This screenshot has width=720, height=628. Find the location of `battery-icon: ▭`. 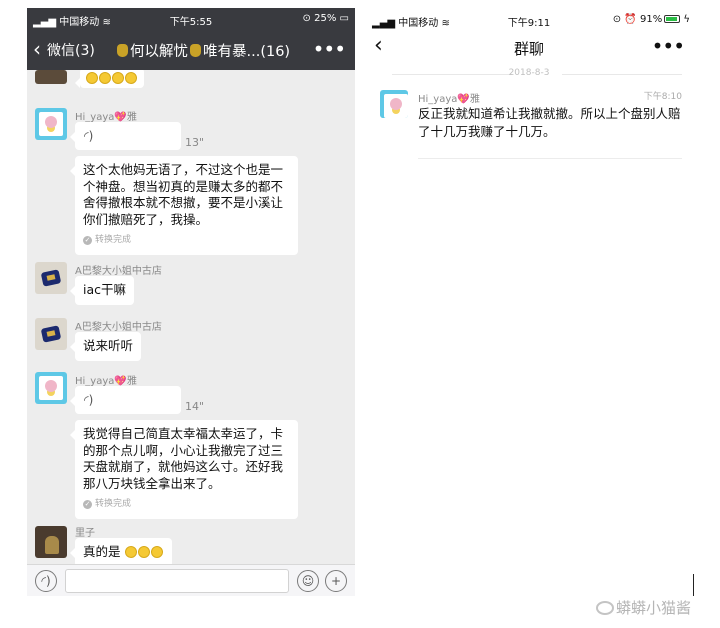

battery-icon: ▭ is located at coordinates (344, 18).